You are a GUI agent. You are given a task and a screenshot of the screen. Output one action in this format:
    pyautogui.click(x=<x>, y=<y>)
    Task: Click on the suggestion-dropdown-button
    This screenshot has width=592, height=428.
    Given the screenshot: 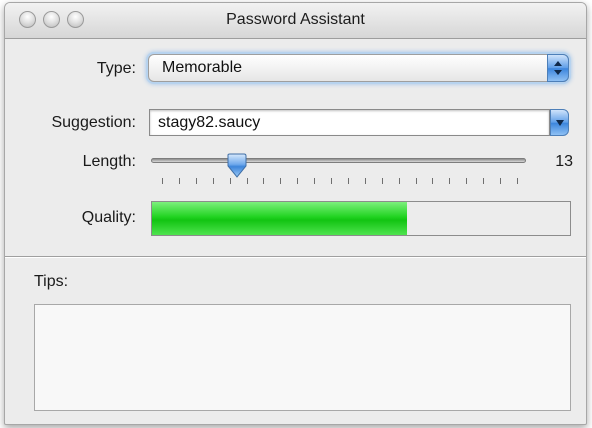 What is the action you would take?
    pyautogui.click(x=559, y=122)
    